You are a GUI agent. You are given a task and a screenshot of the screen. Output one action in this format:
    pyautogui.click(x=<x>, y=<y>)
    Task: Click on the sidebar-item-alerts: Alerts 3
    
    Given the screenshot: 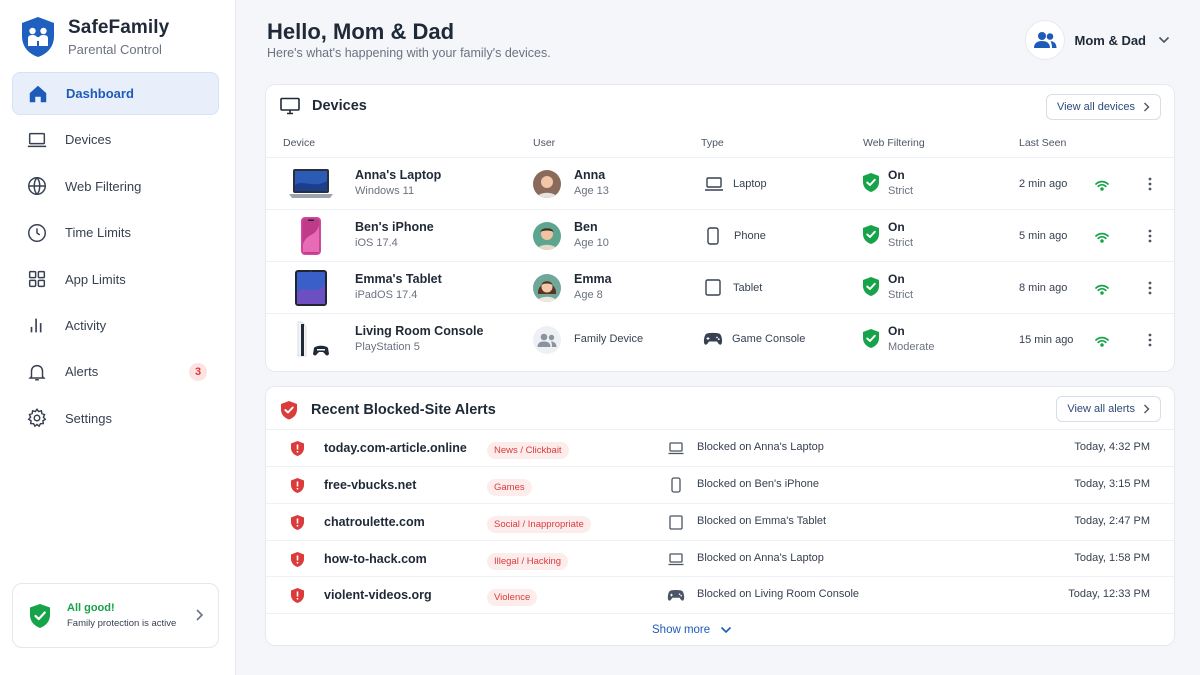 What is the action you would take?
    pyautogui.click(x=115, y=371)
    